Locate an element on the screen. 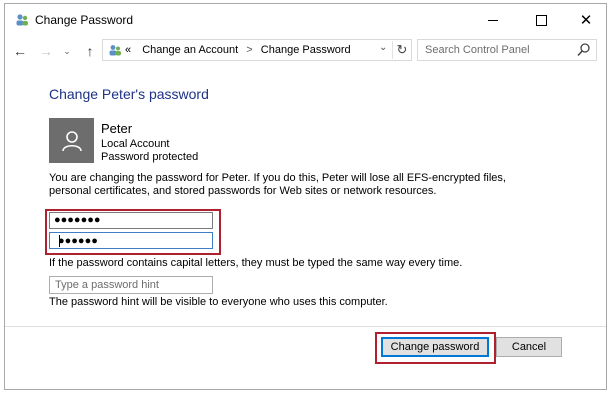 This screenshot has height=397, width=613. close-button: ✕ is located at coordinates (586, 20).